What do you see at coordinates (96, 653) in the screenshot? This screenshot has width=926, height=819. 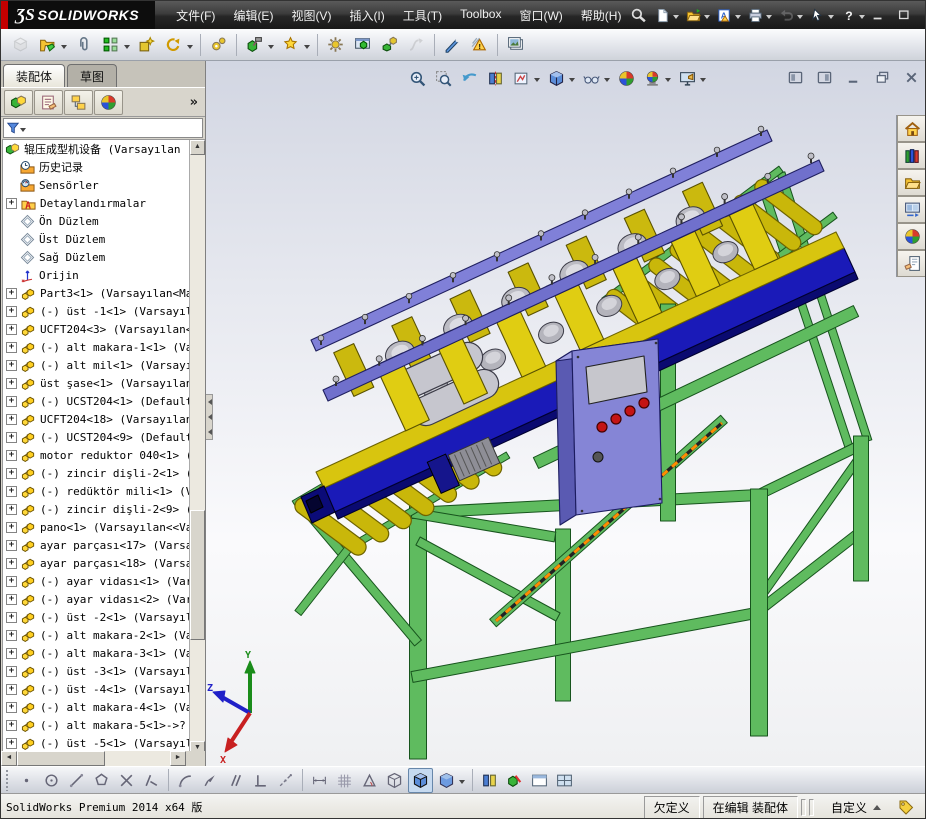 I see `tree-row: + (-) alt makara-3<1> (Var` at bounding box center [96, 653].